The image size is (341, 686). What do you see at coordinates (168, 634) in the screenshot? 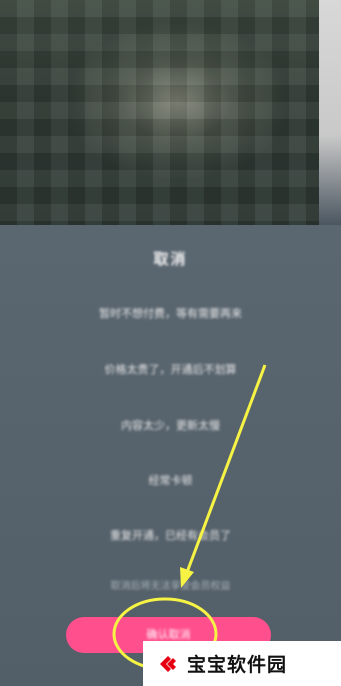
I see `confirm-cancel-label: 确认取消` at bounding box center [168, 634].